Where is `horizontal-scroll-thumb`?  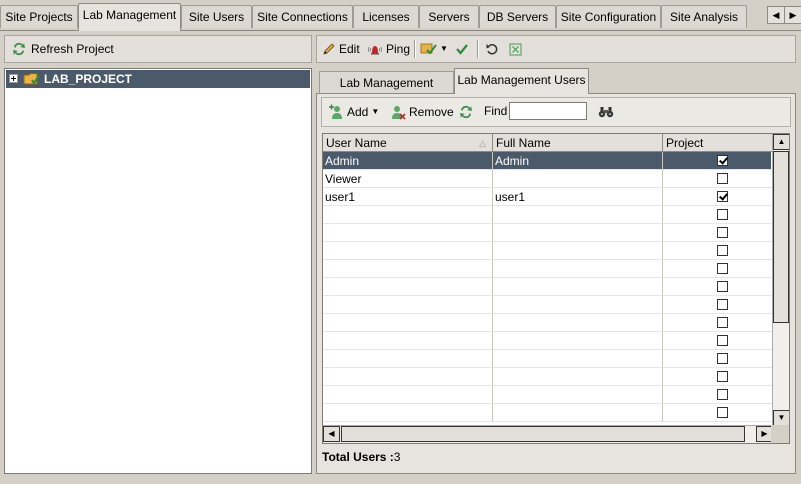 horizontal-scroll-thumb is located at coordinates (543, 434).